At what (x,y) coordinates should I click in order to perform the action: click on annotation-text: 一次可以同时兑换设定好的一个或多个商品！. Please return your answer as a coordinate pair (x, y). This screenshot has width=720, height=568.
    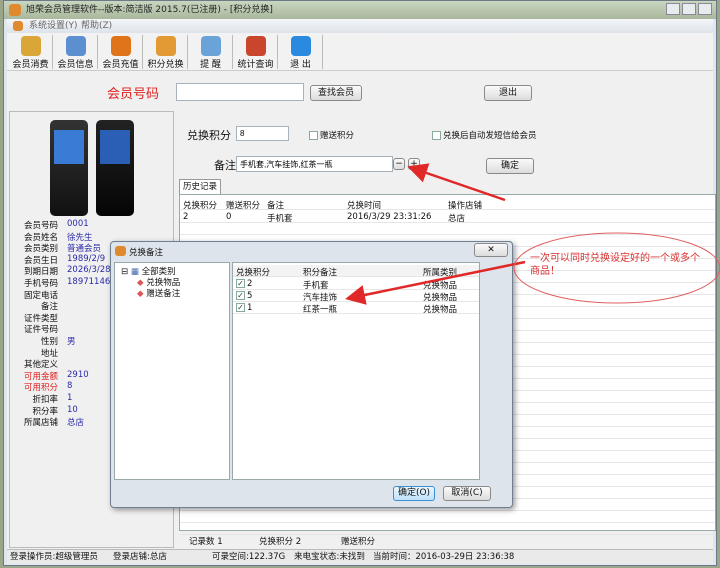
    Looking at the image, I should click on (615, 265).